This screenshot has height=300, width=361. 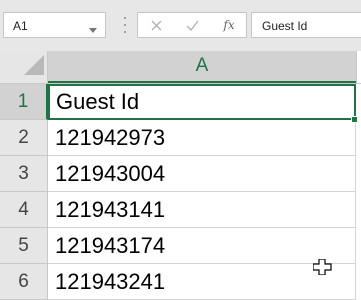 I want to click on row-header: 4, so click(x=24, y=210).